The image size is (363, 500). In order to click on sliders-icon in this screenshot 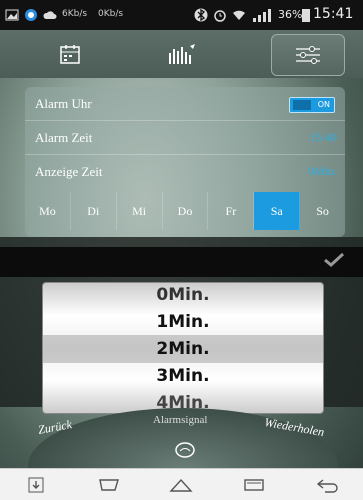, I will do `click(308, 55)`.